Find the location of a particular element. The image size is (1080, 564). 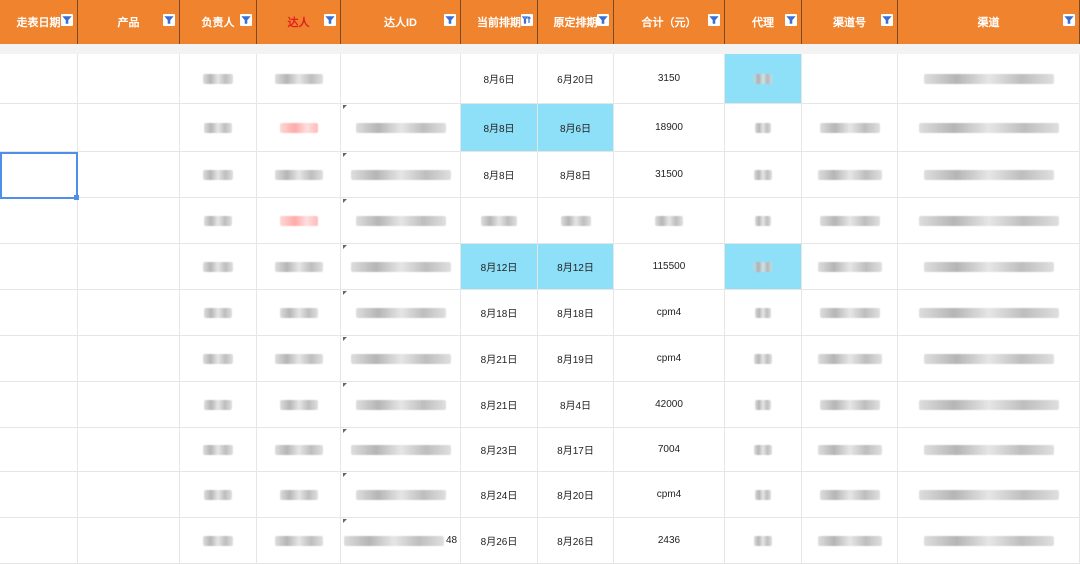

cell-total: 18900 is located at coordinates (669, 127).